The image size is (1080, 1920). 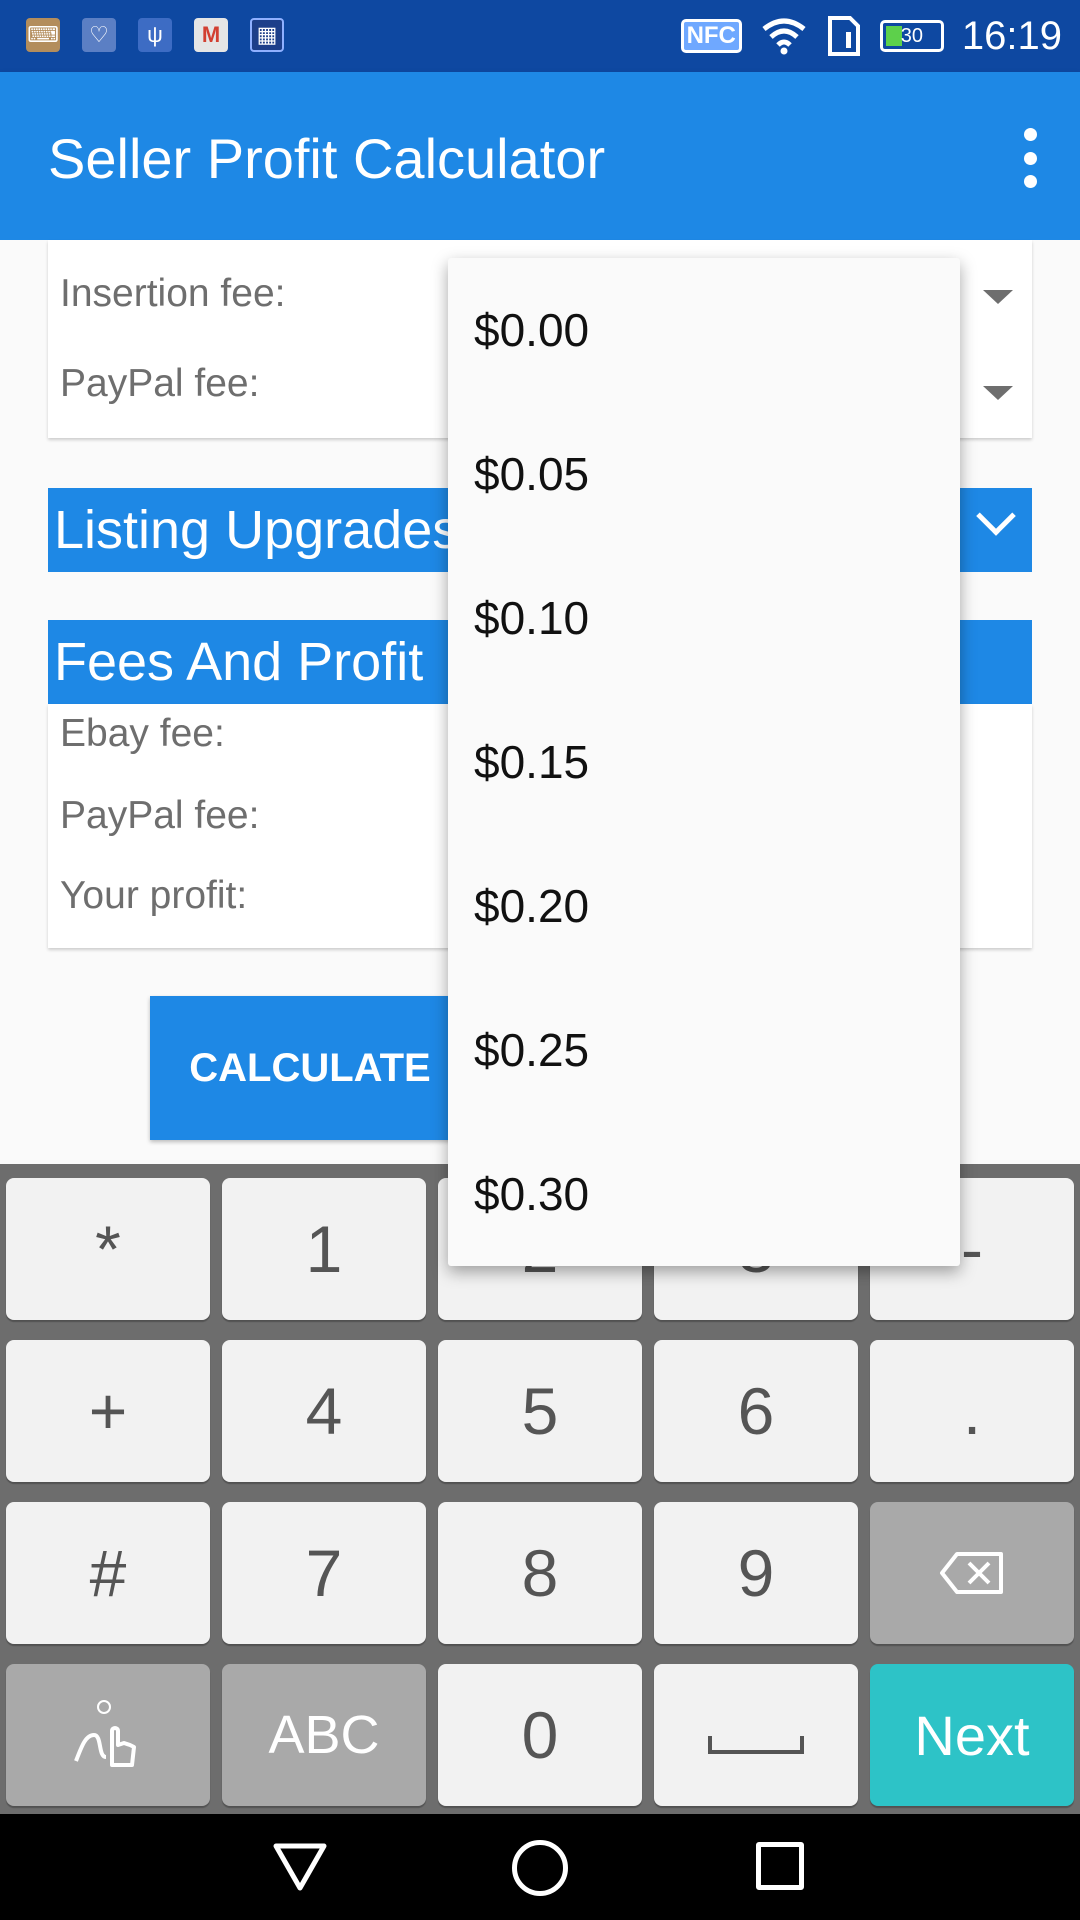 What do you see at coordinates (160, 383) in the screenshot?
I see `paypal-fee-label: PayPal fee:` at bounding box center [160, 383].